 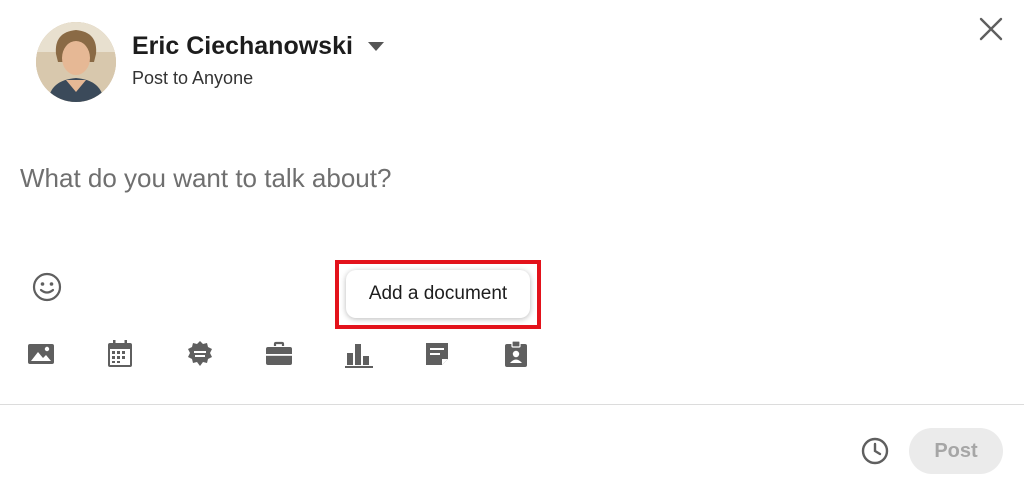 I want to click on id-badge-icon, so click(x=516, y=353).